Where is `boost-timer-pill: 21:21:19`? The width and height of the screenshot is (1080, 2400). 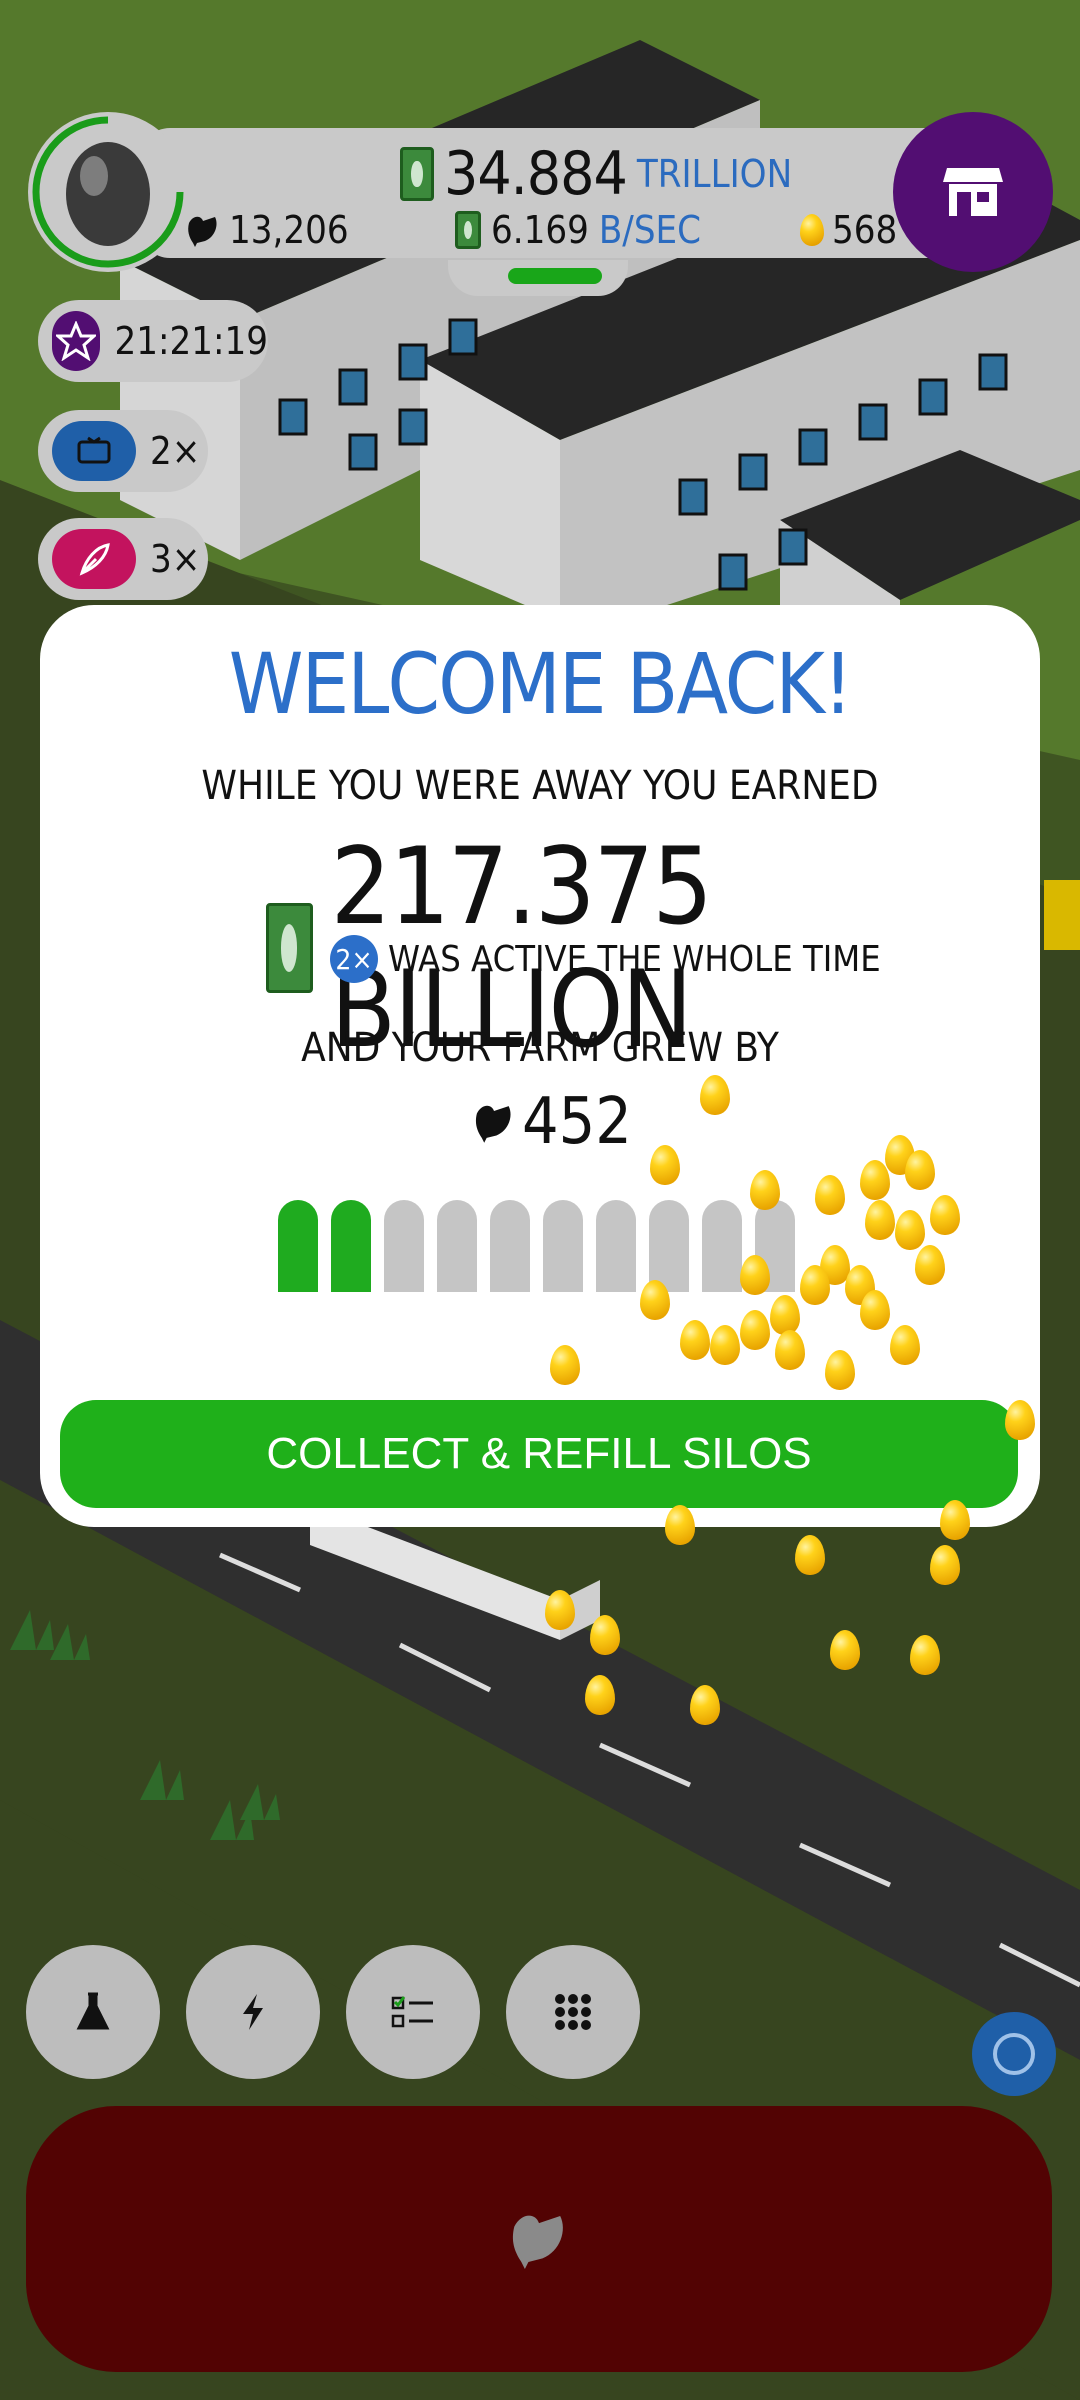
boost-timer-pill: 21:21:19 is located at coordinates (153, 341).